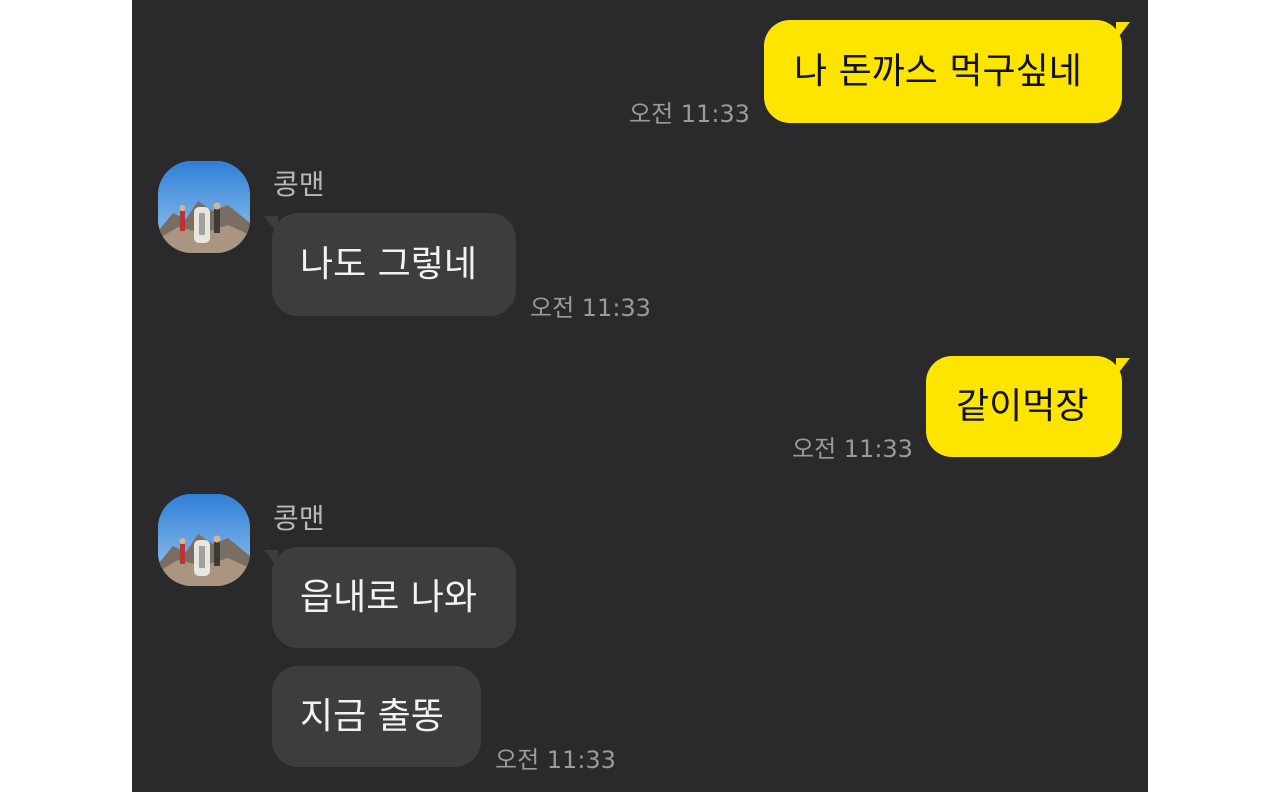  I want to click on incoming-message: 읍내로 나와, so click(394, 597).